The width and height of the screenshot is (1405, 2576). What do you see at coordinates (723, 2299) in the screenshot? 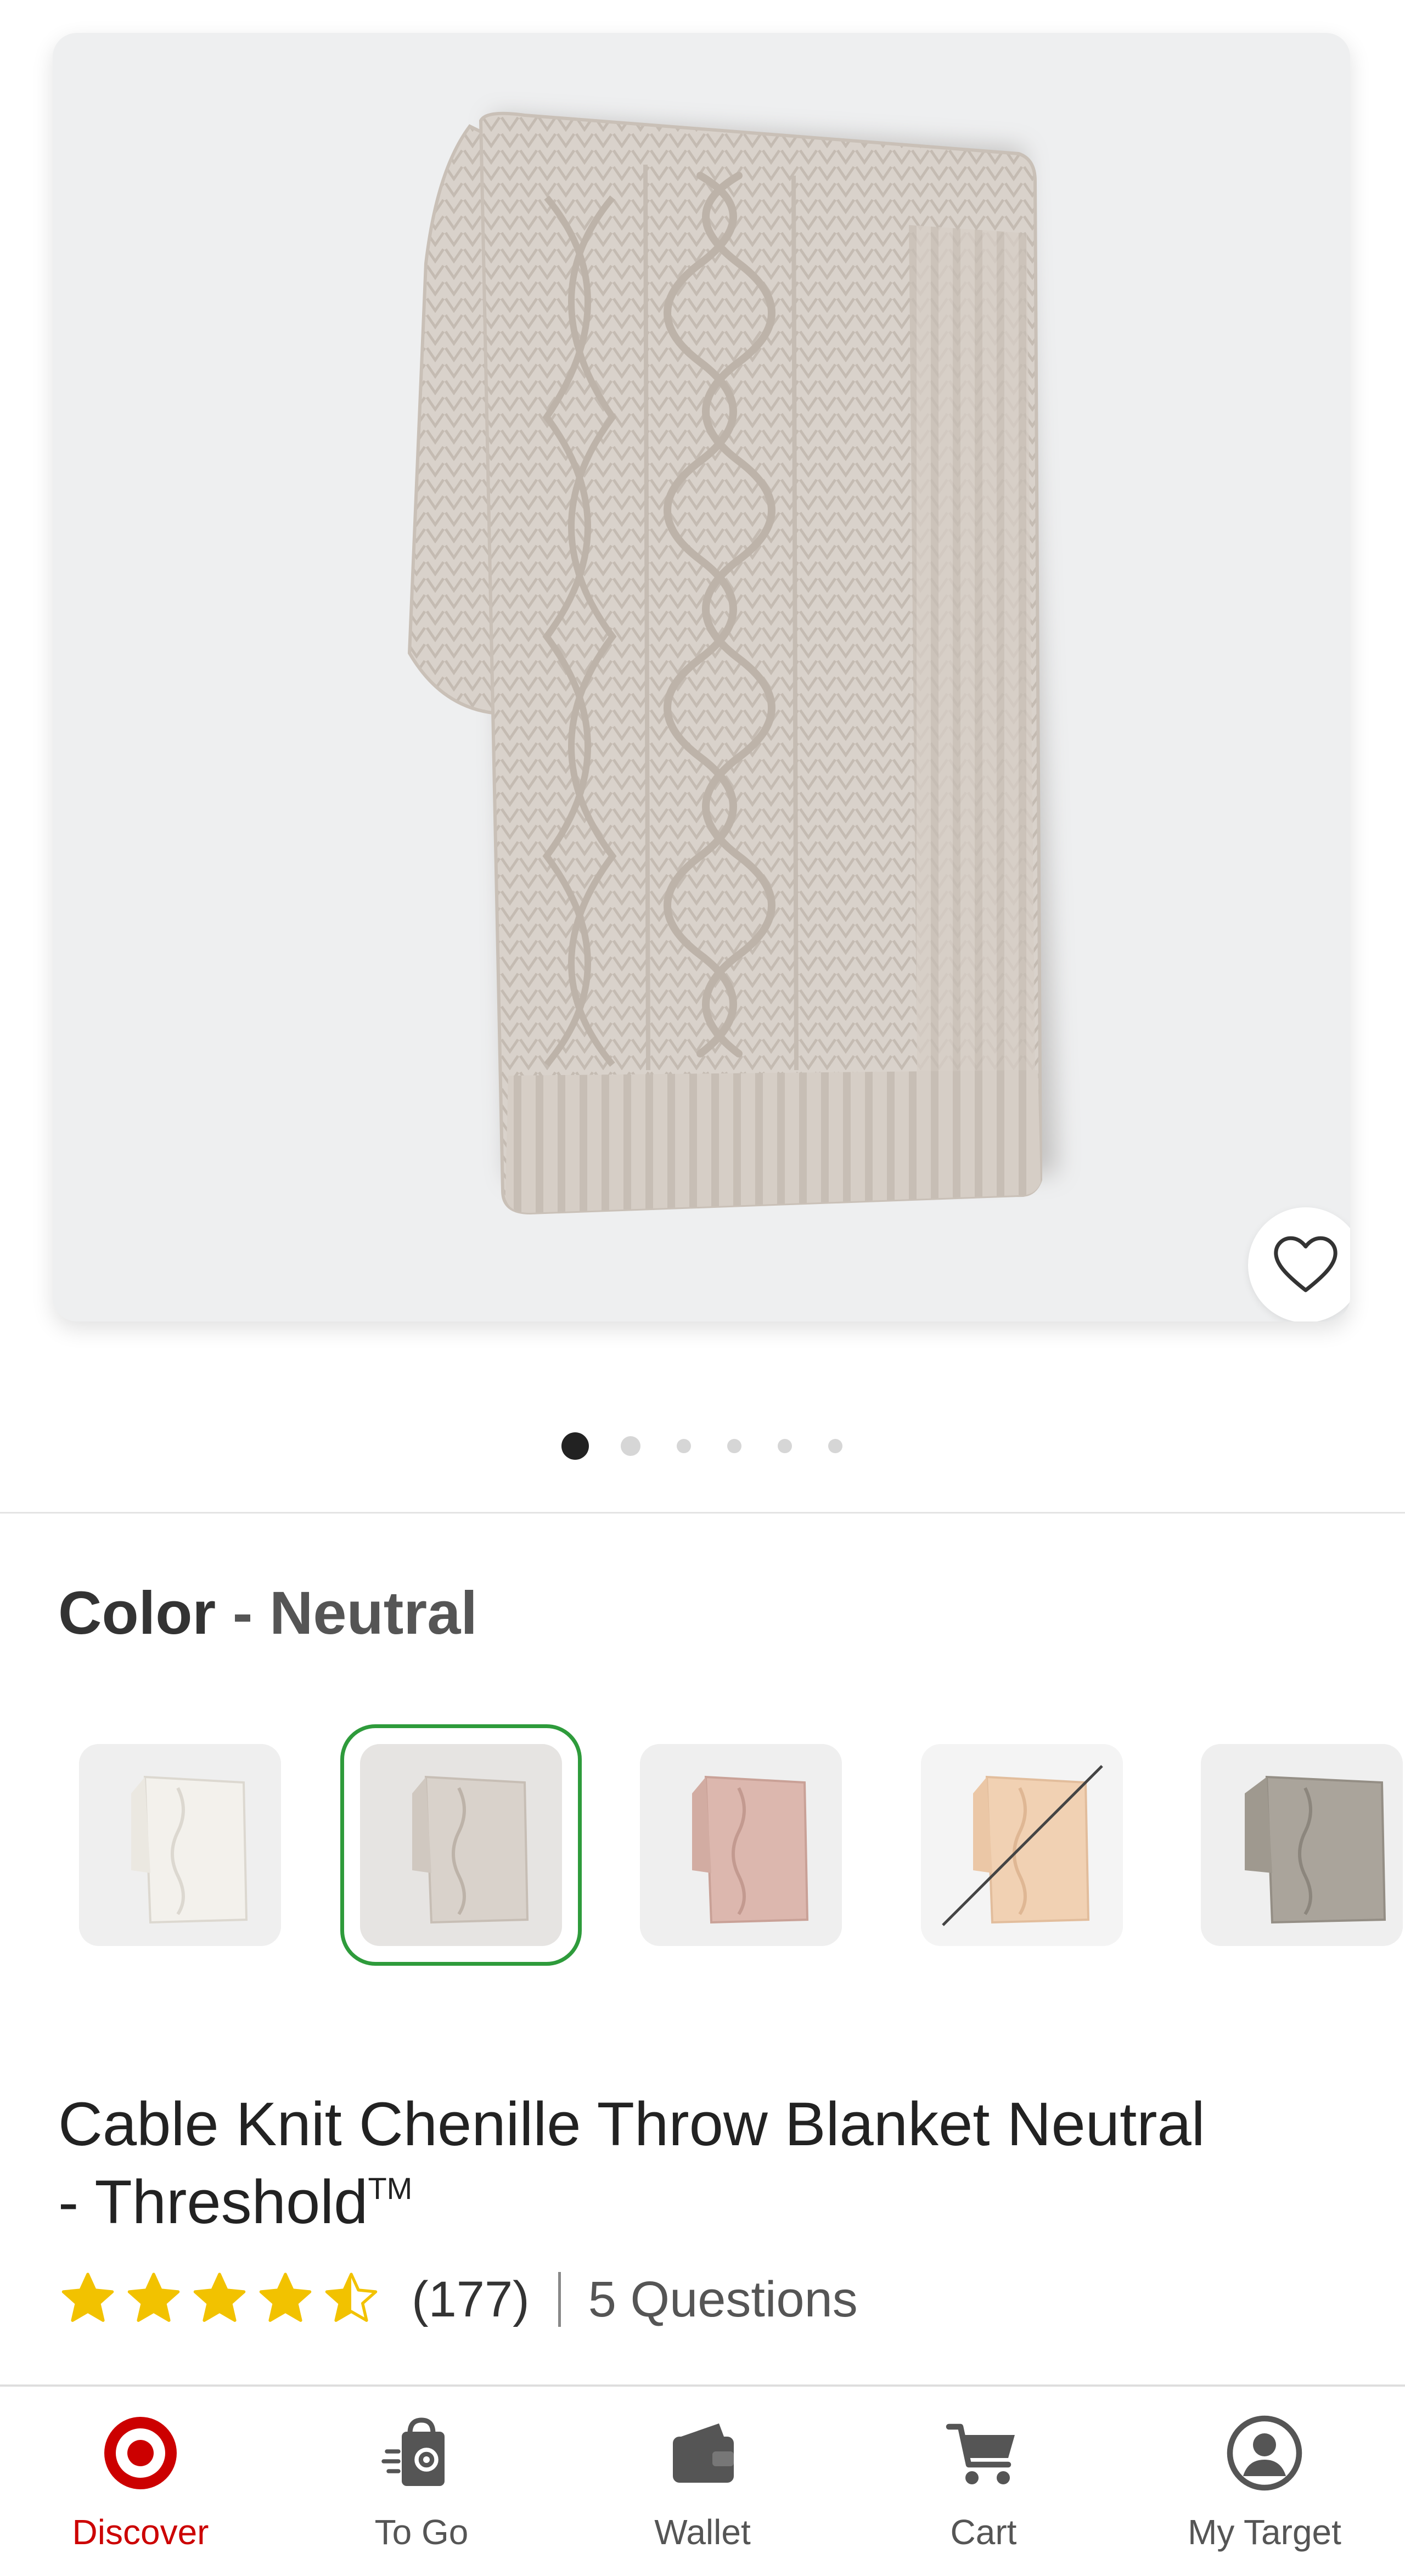
I see `questions-link: 5 Questions` at bounding box center [723, 2299].